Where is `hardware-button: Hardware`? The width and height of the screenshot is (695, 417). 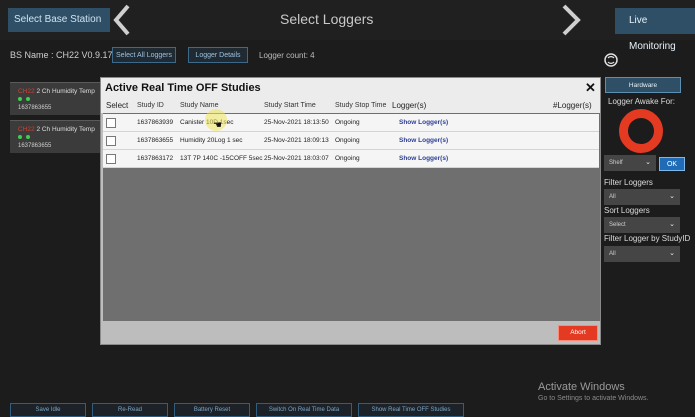
hardware-button: Hardware is located at coordinates (643, 85).